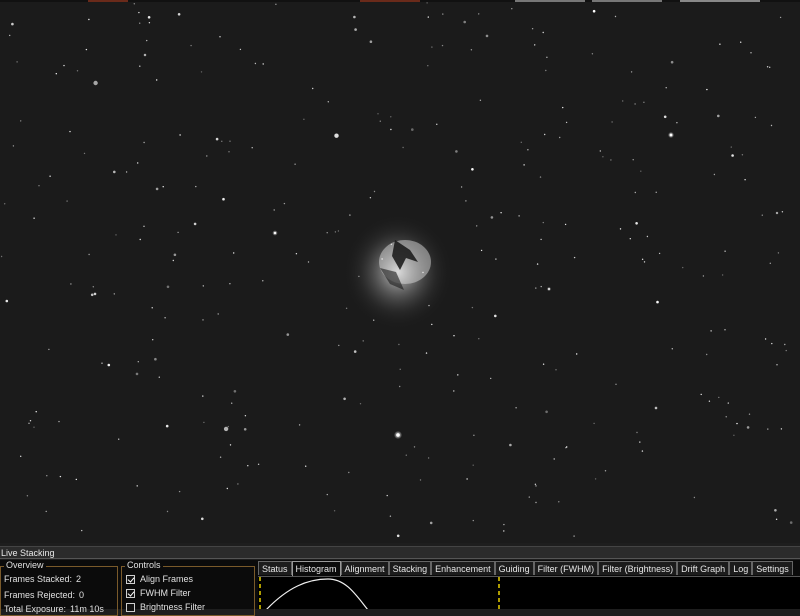 Image resolution: width=800 pixels, height=616 pixels. I want to click on frames-rejected-row: Frames Rejected: 0, so click(44, 595).